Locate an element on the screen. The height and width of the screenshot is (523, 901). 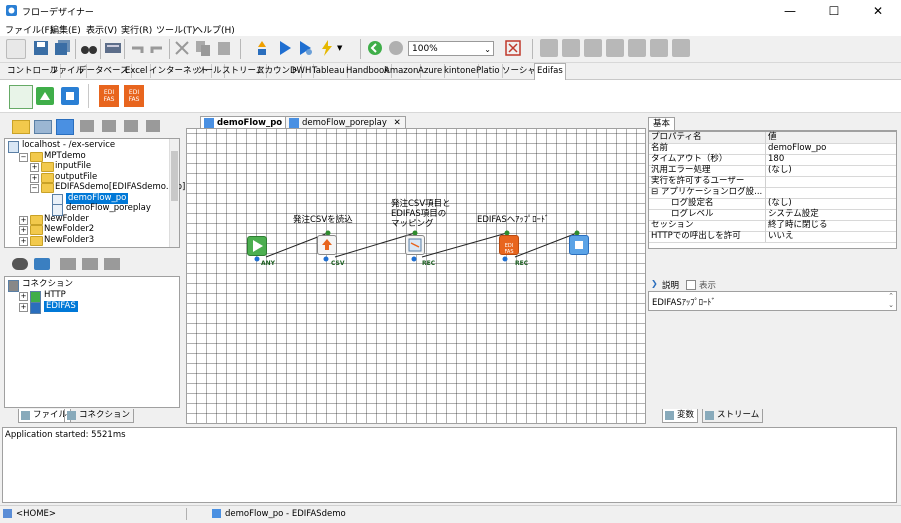
align-top-icon is located at coordinates (637, 48).